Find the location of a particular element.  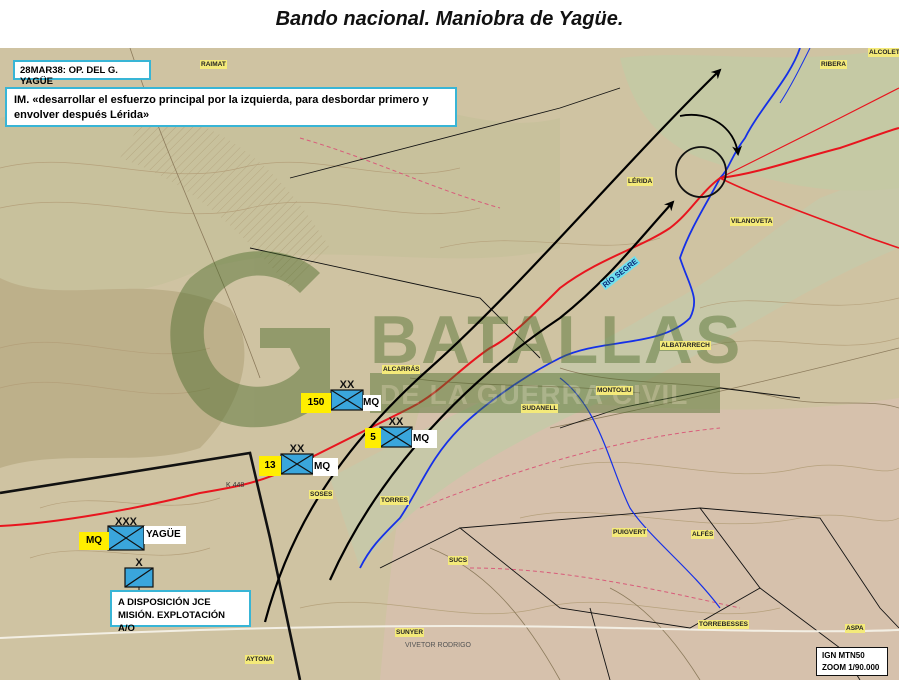

unit-div150-right-label: MQ is located at coordinates (372, 403).